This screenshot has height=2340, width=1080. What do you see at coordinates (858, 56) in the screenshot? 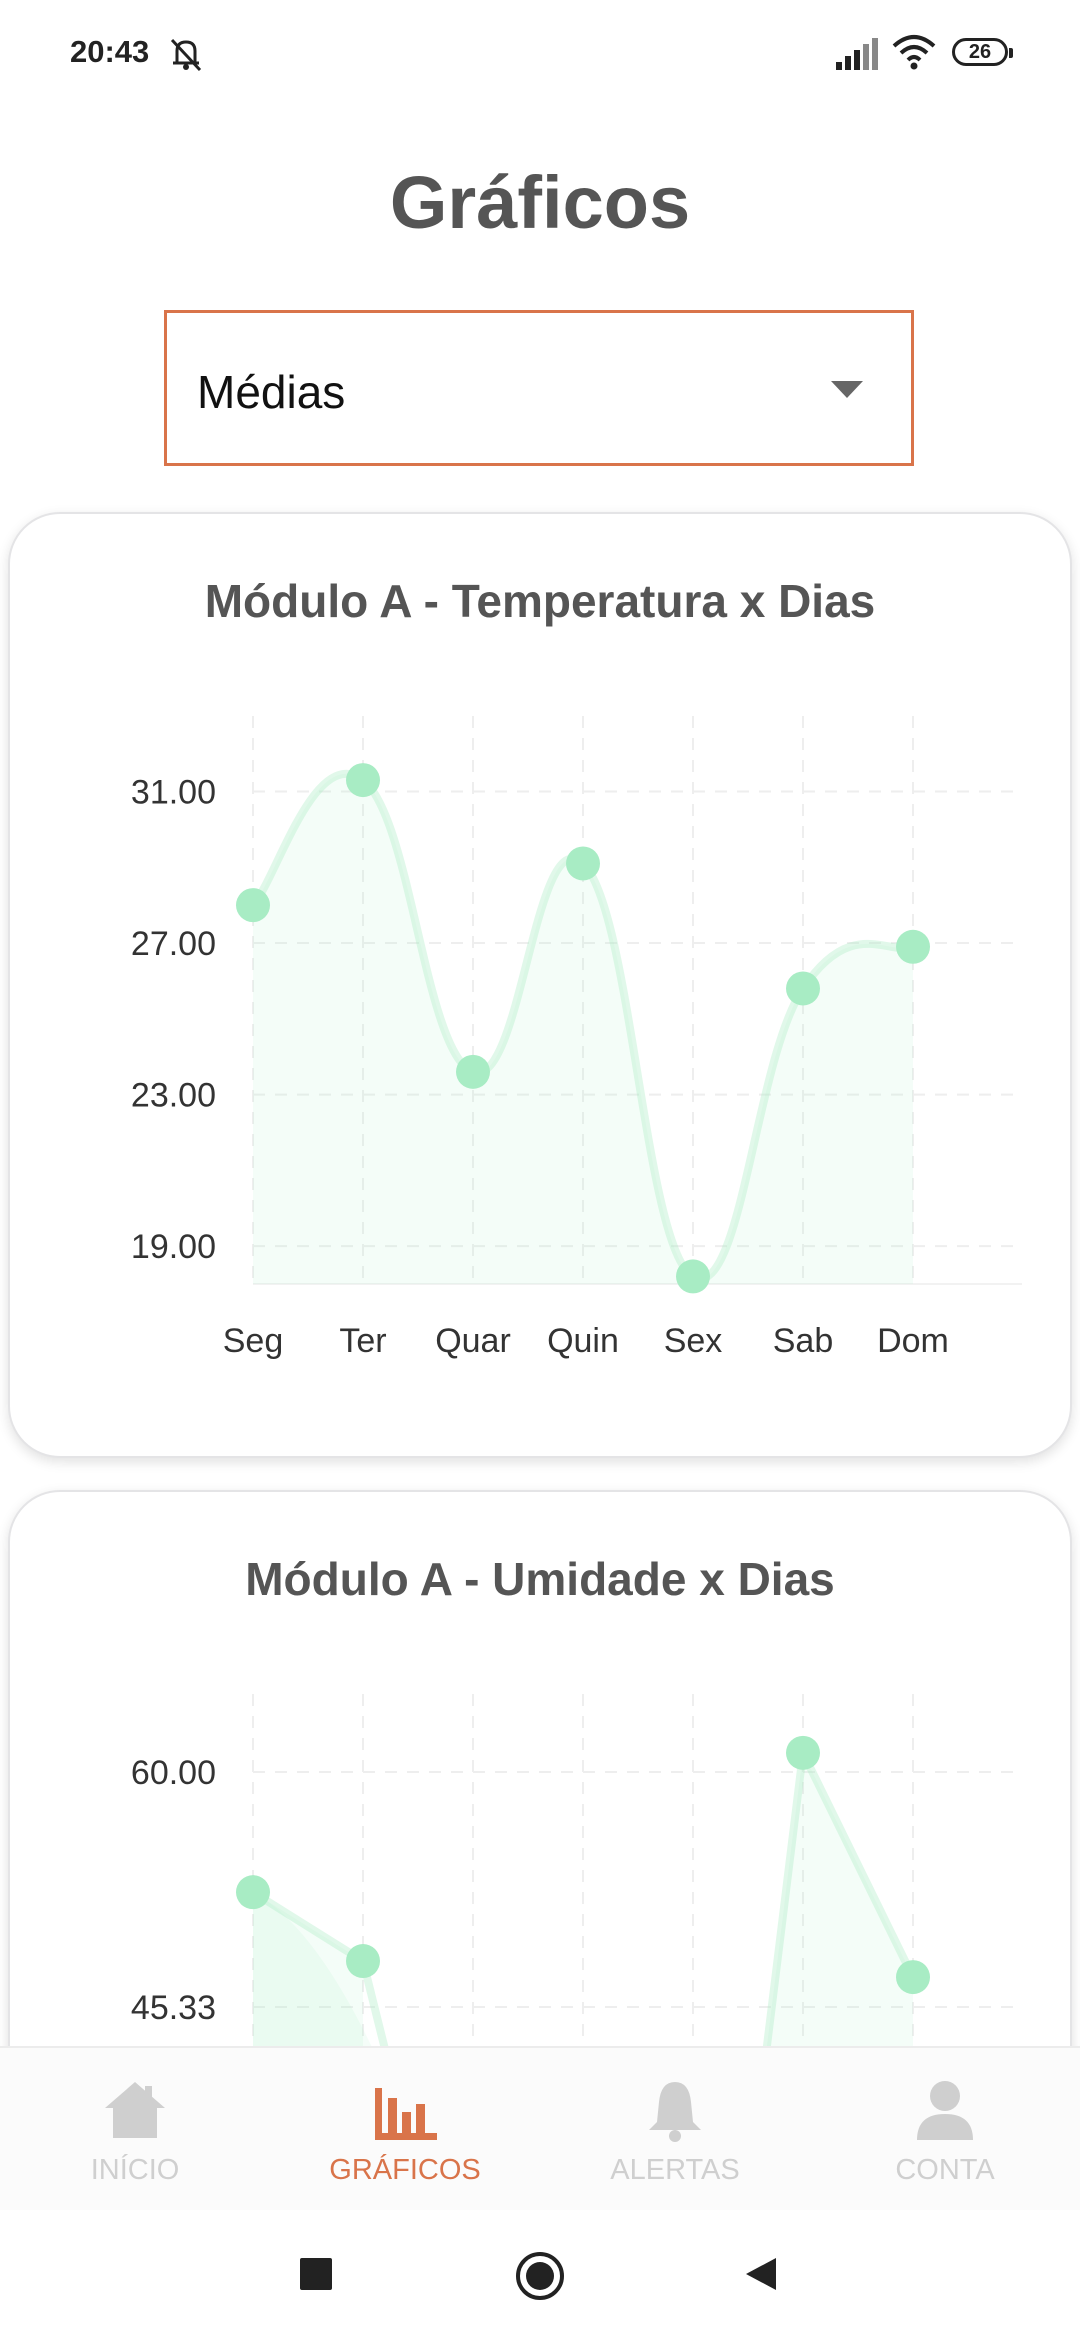
I see `cellular-signal-icon` at bounding box center [858, 56].